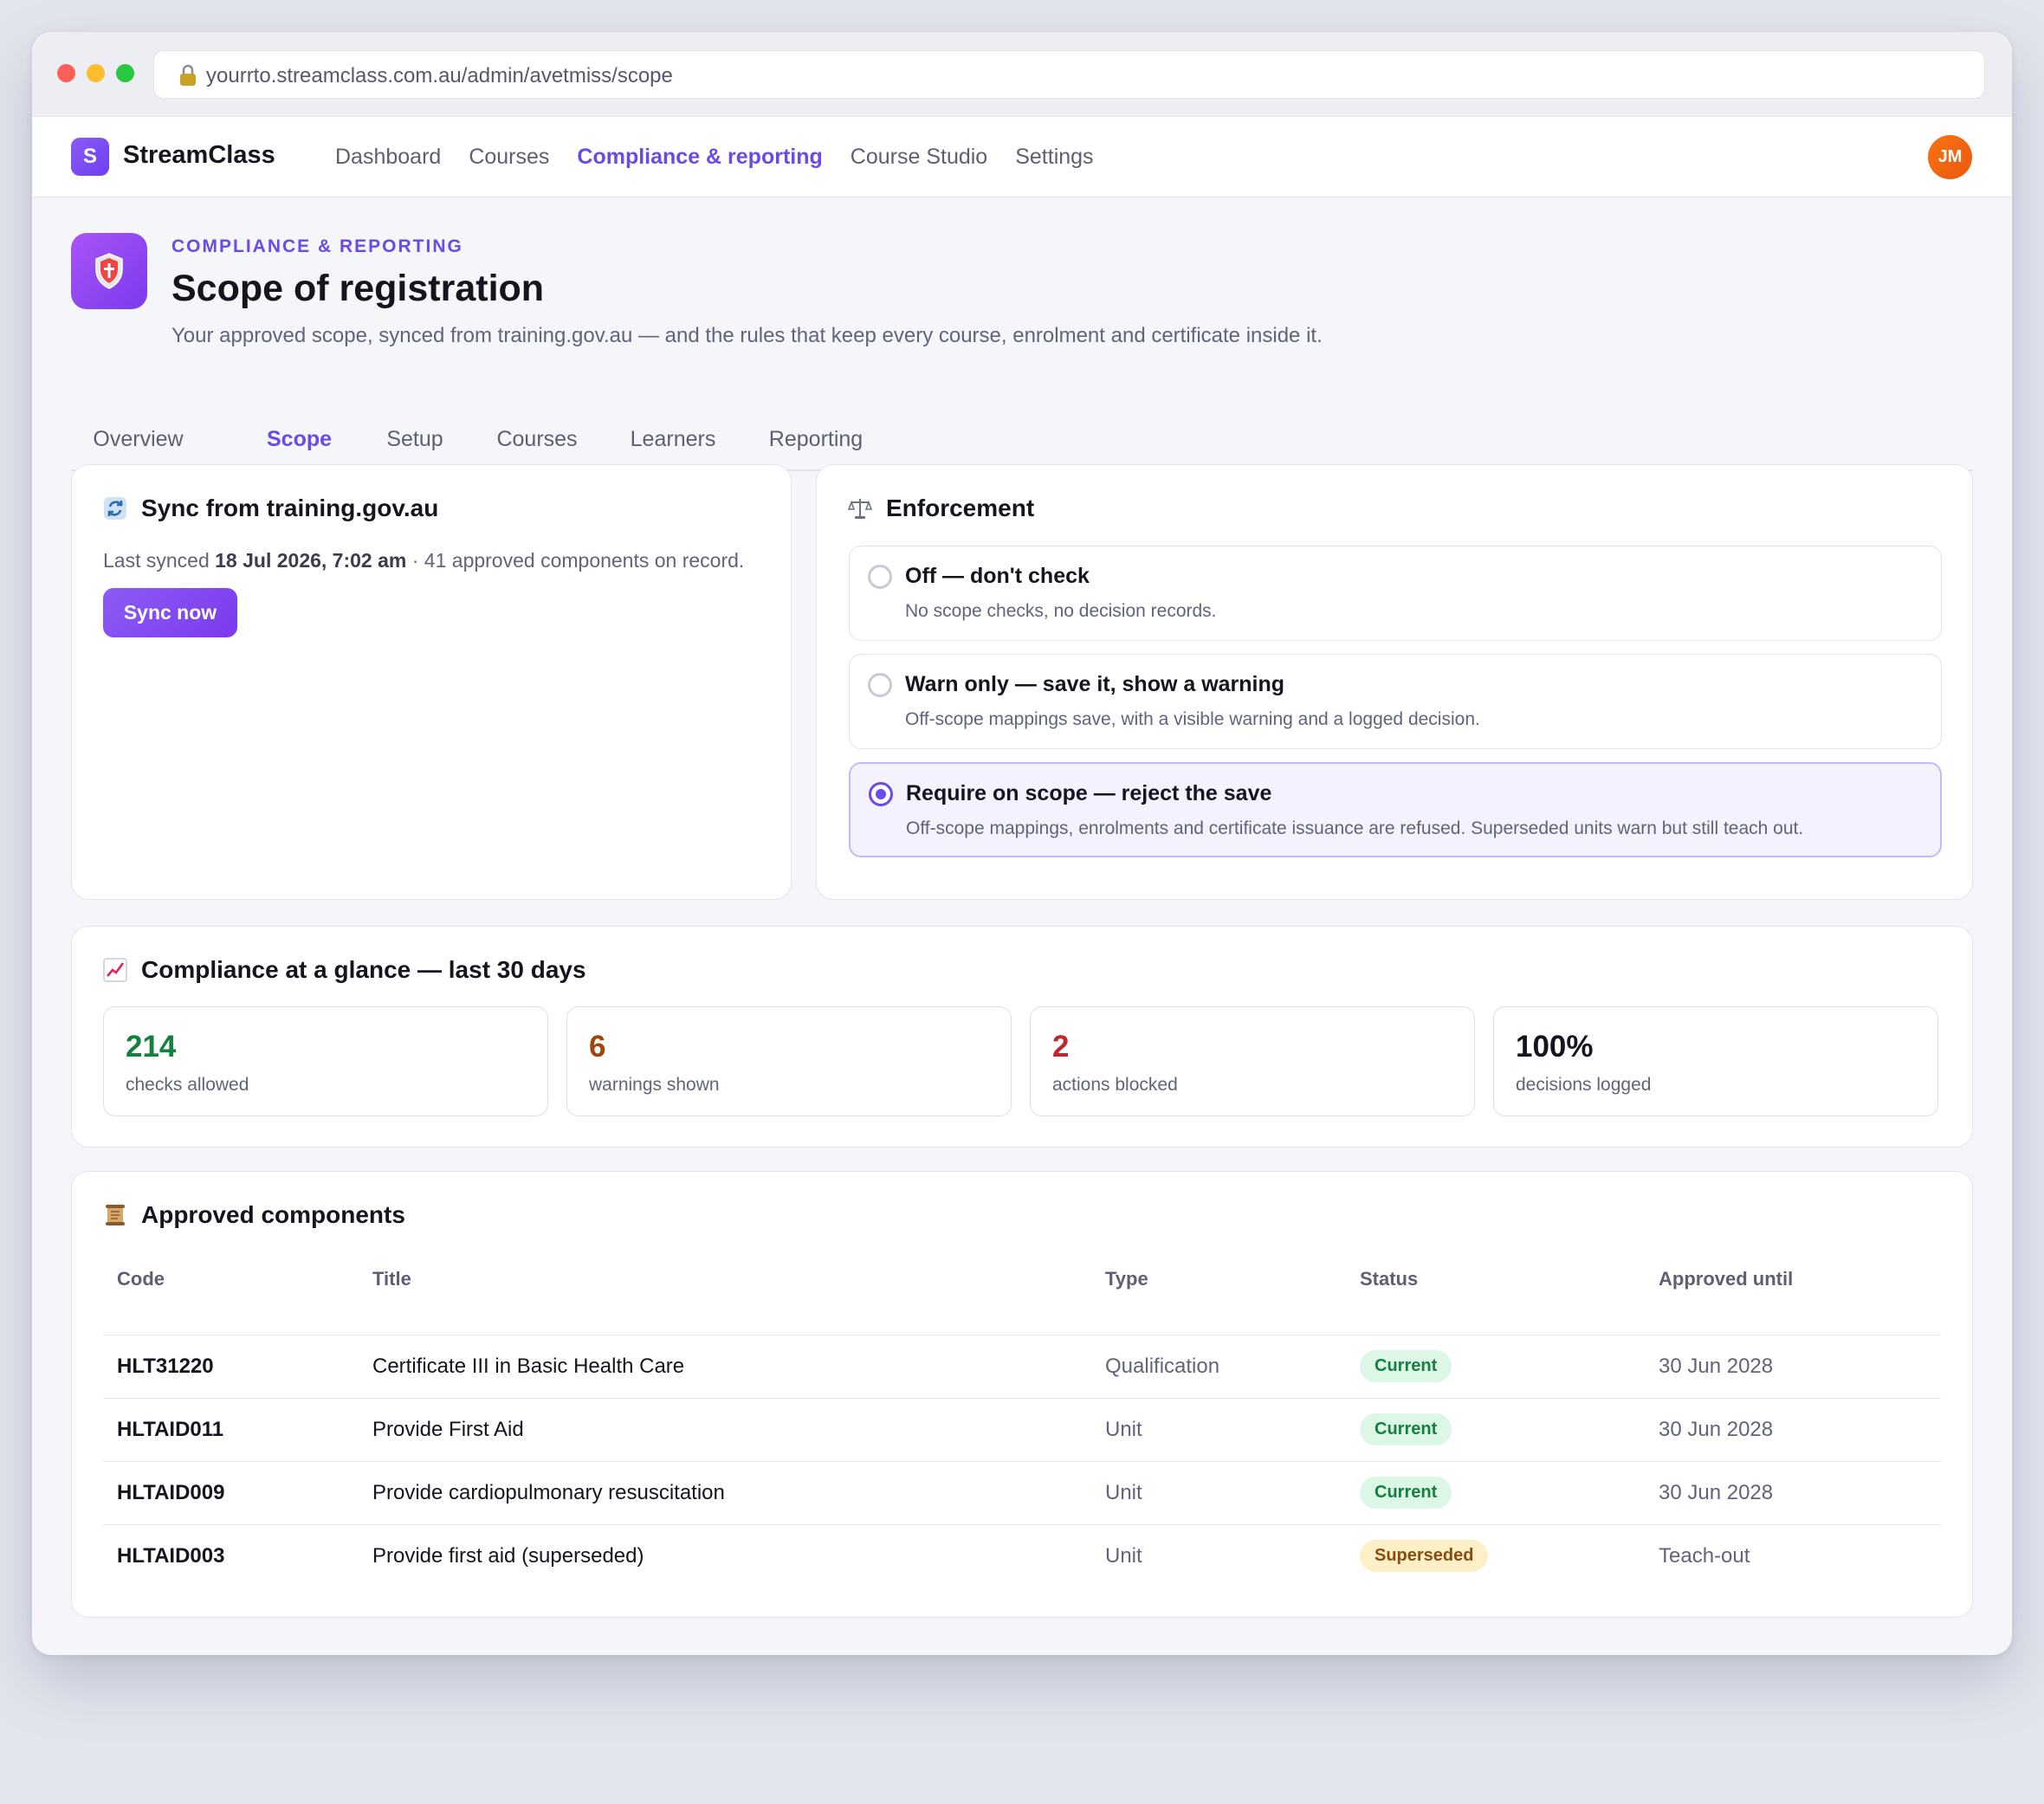 This screenshot has width=2044, height=1804. What do you see at coordinates (1126, 1279) in the screenshot?
I see `column-header-type: Type` at bounding box center [1126, 1279].